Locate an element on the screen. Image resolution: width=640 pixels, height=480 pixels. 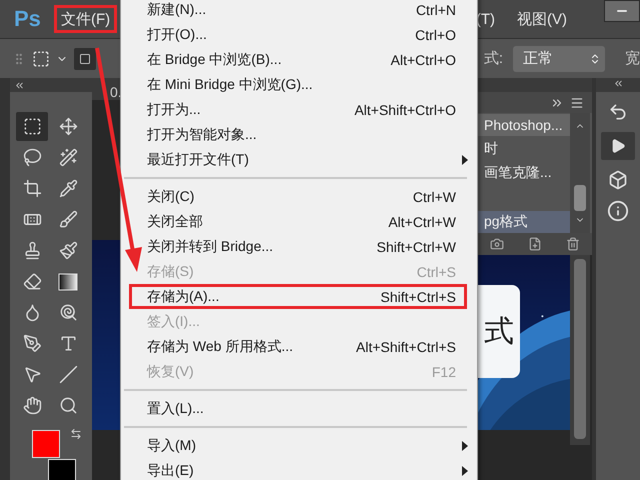
info-icon is located at coordinates (618, 211).